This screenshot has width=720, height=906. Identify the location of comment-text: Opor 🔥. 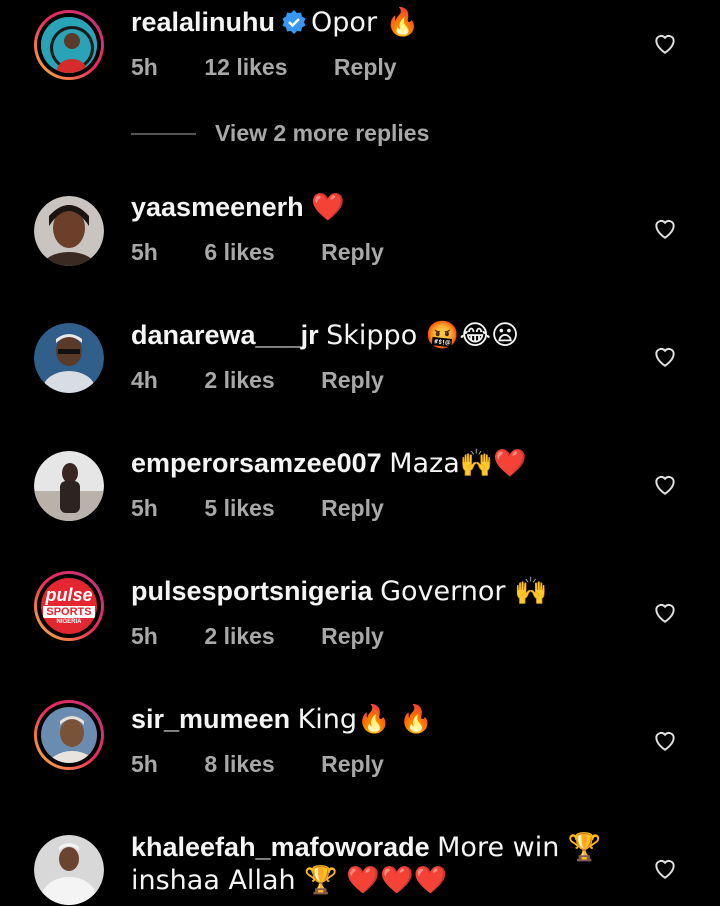
(365, 22).